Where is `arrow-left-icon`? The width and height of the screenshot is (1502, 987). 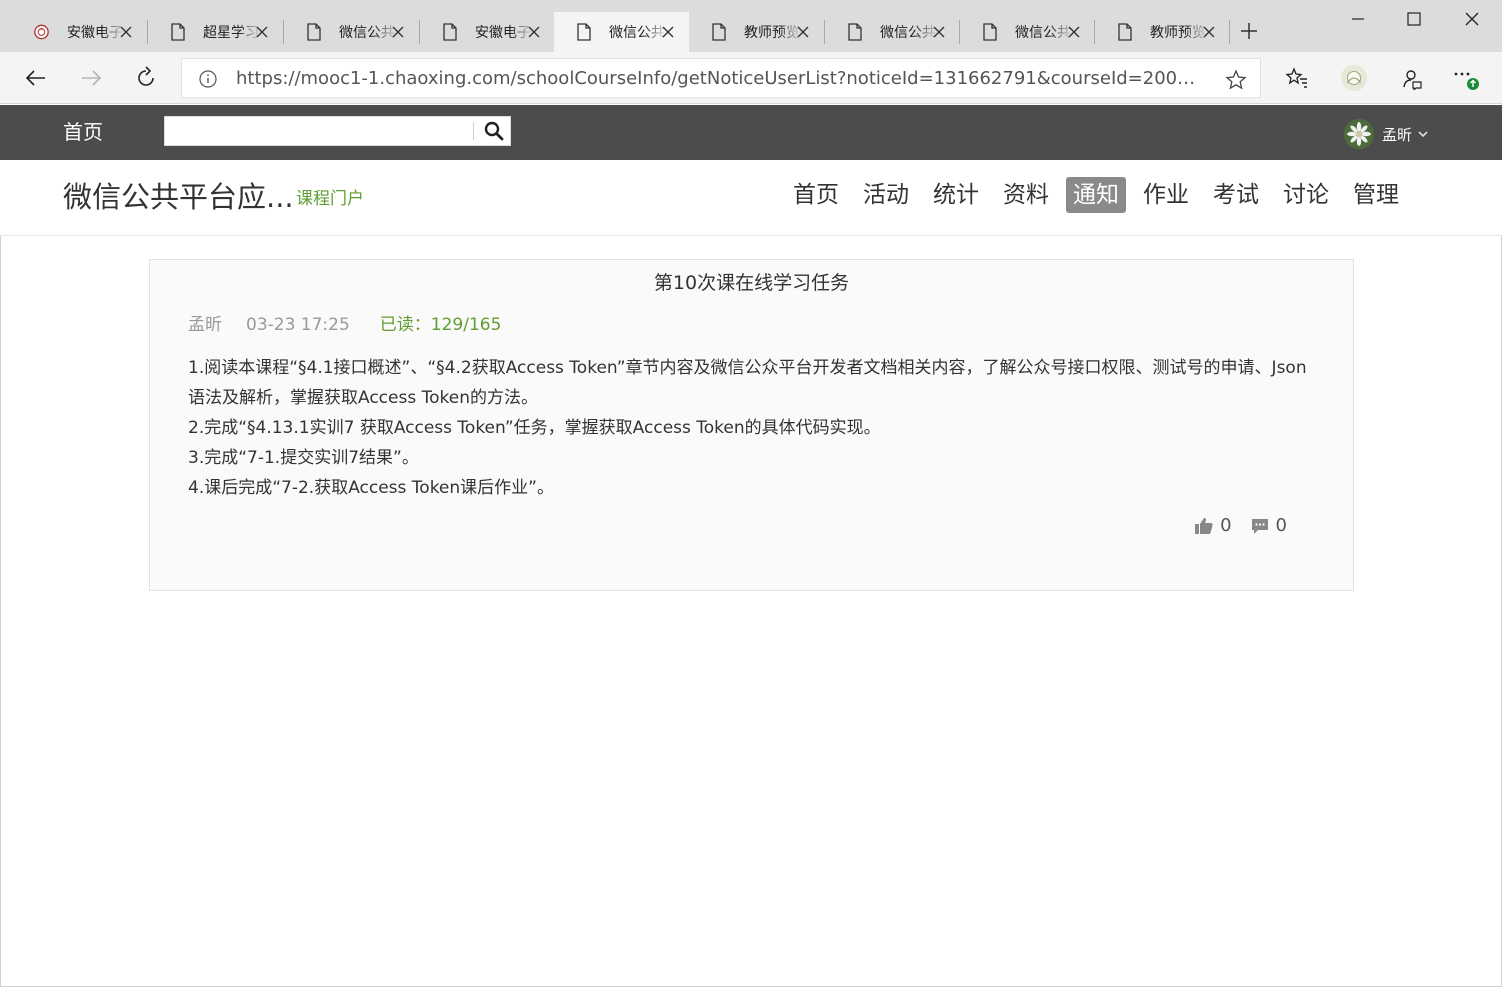
arrow-left-icon is located at coordinates (35, 78).